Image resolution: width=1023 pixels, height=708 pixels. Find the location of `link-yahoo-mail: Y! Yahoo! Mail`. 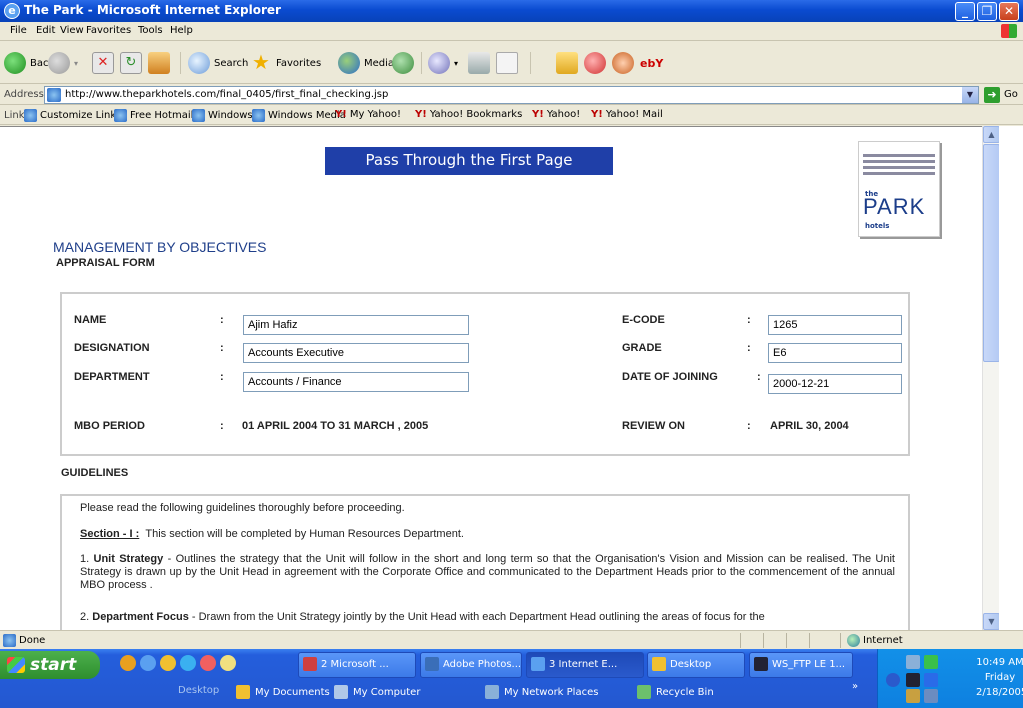

link-yahoo-mail: Y! Yahoo! Mail is located at coordinates (627, 114).